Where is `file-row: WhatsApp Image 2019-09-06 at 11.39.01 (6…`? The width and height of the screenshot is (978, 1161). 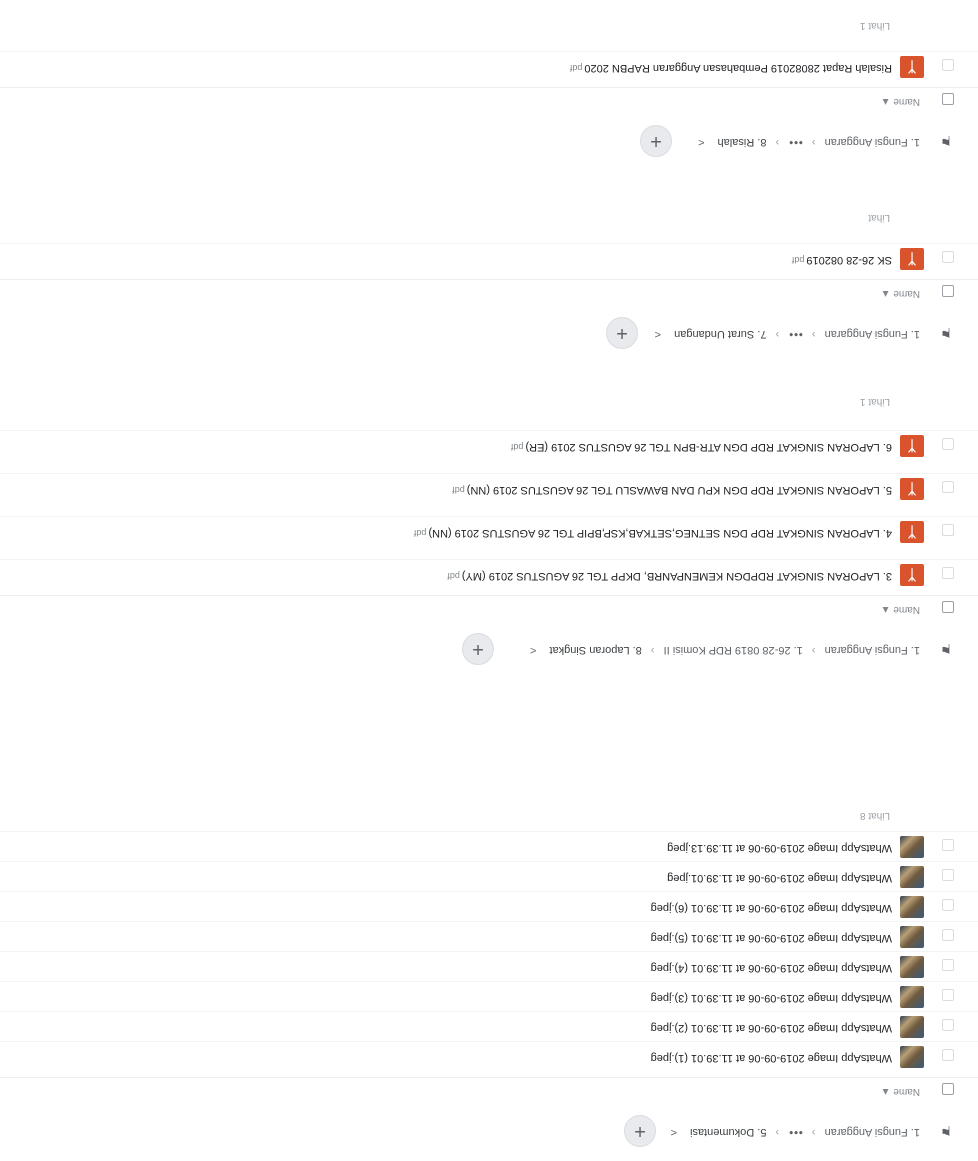
file-row: WhatsApp Image 2019-09-06 at 11.39.01 (6… is located at coordinates (489, 906).